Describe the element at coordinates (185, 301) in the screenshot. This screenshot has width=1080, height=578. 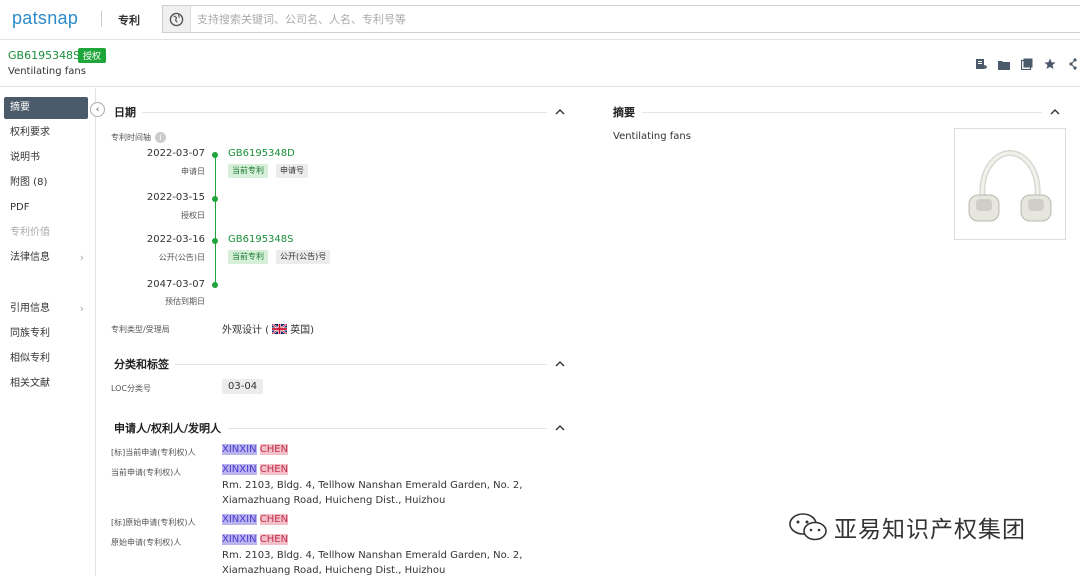
I see `expiry-date-label: 预估到期日` at that location.